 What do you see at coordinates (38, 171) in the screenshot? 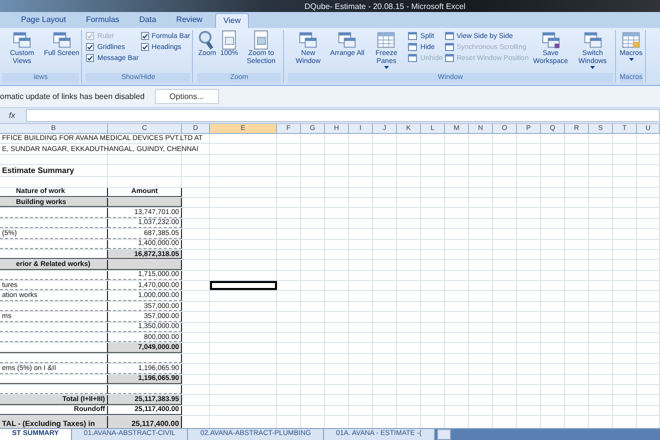
I see `cell-text: Estimate Summary` at bounding box center [38, 171].